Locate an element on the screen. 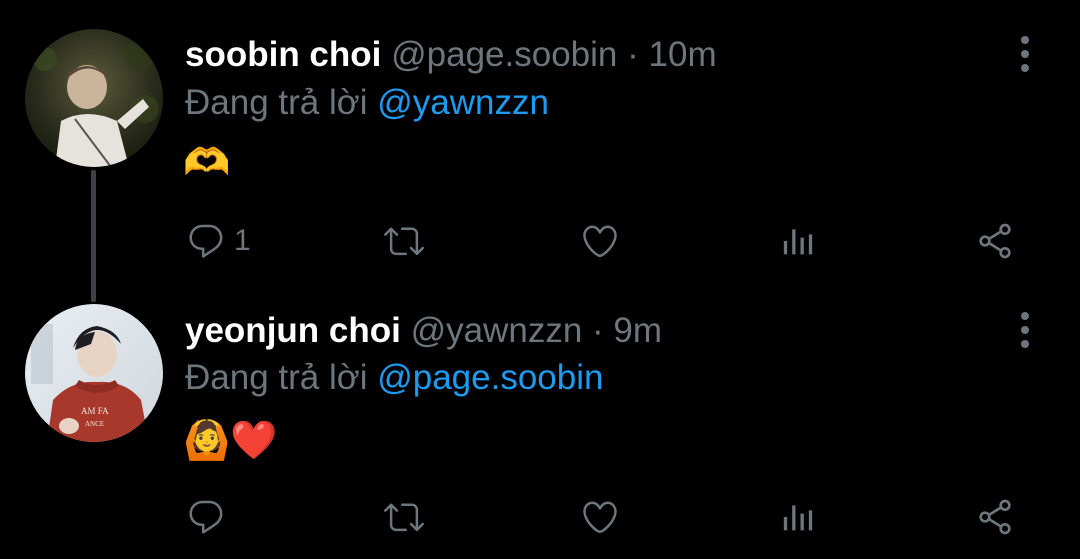 This screenshot has width=1080, height=559. reply-button: 1 is located at coordinates (218, 241).